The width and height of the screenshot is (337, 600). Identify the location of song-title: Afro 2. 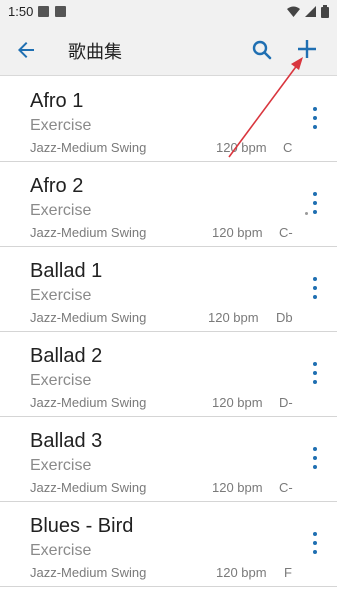
(57, 186).